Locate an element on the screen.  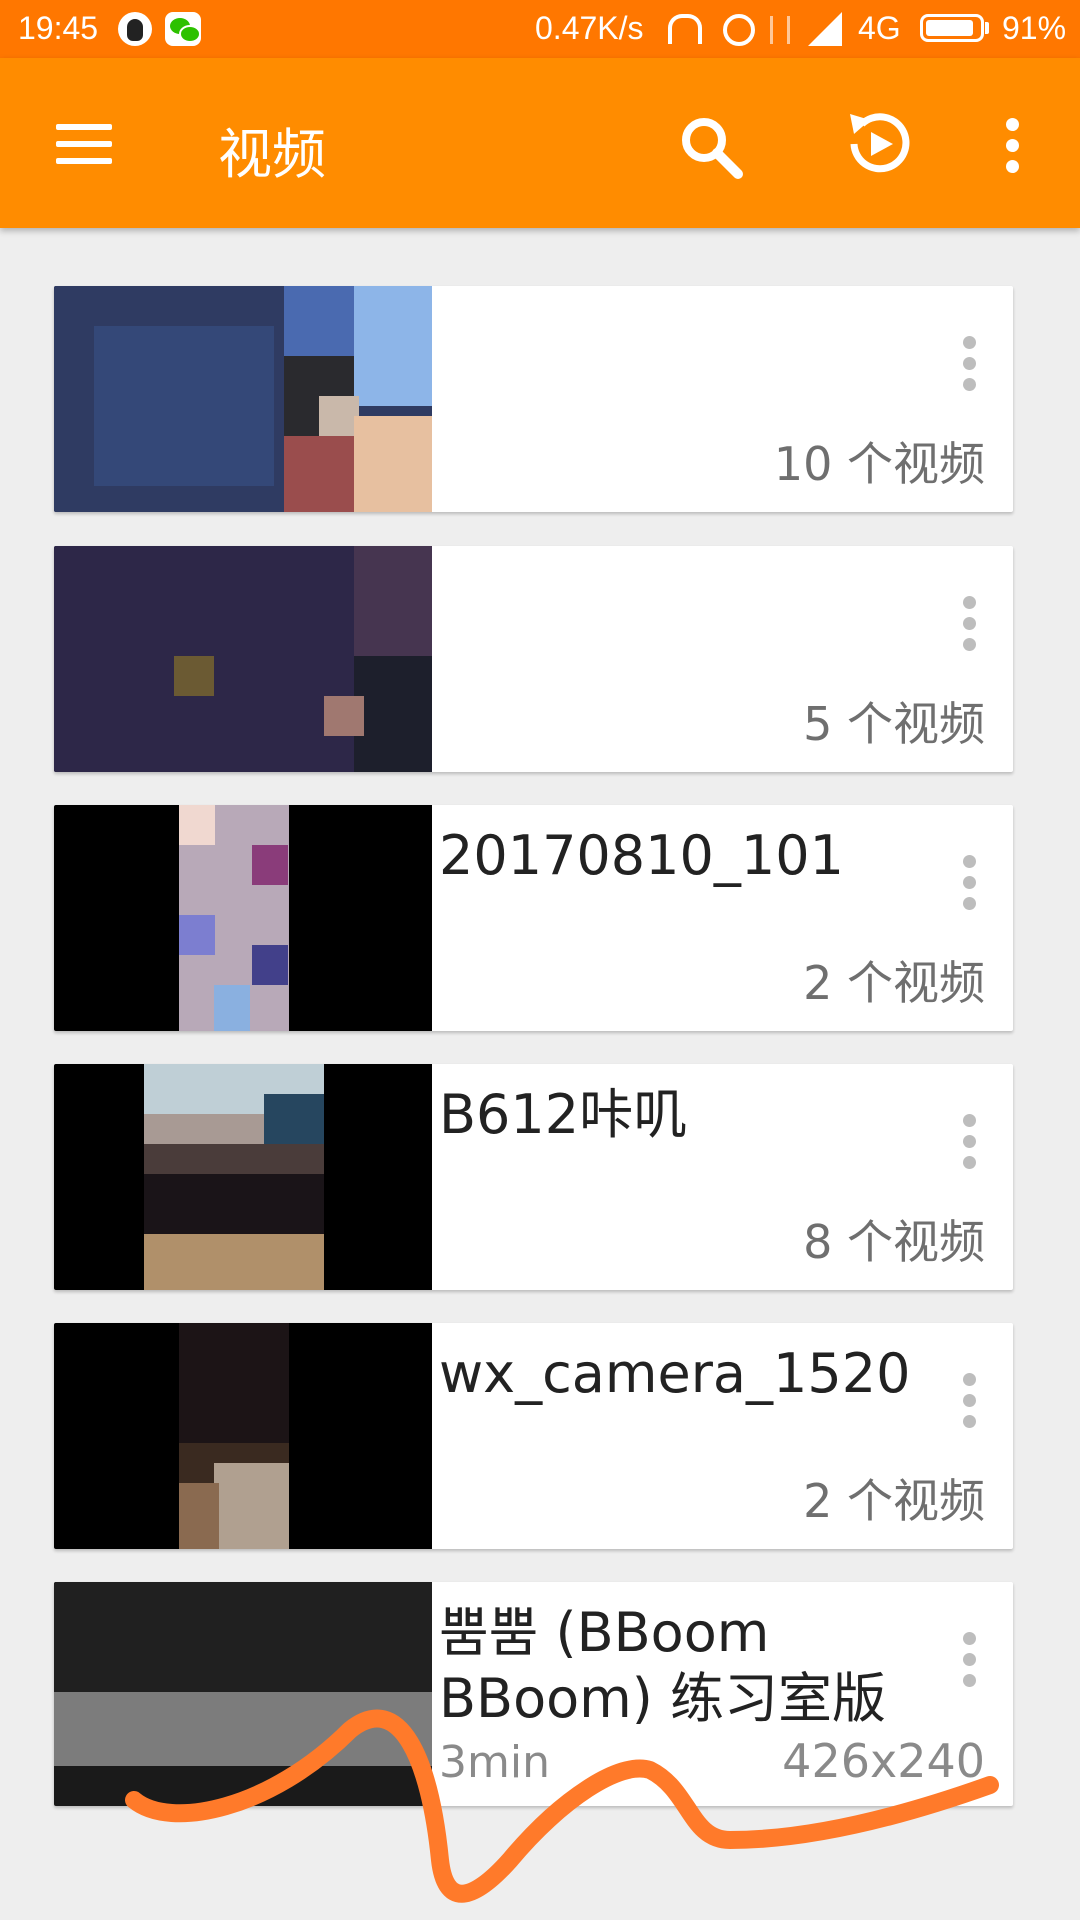
battery-percent: 91% is located at coordinates (1034, 28).